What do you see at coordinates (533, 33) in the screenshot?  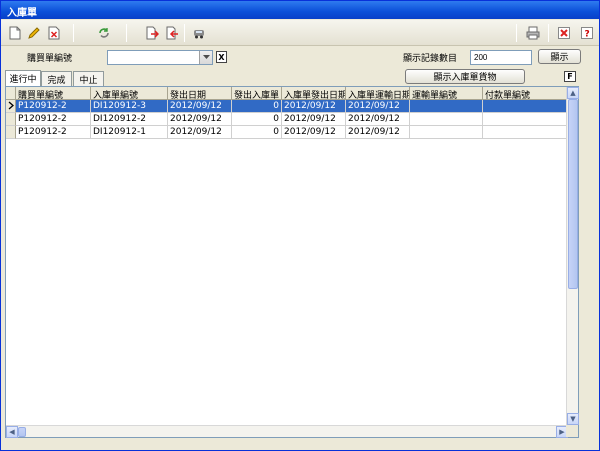 I see `print-icon` at bounding box center [533, 33].